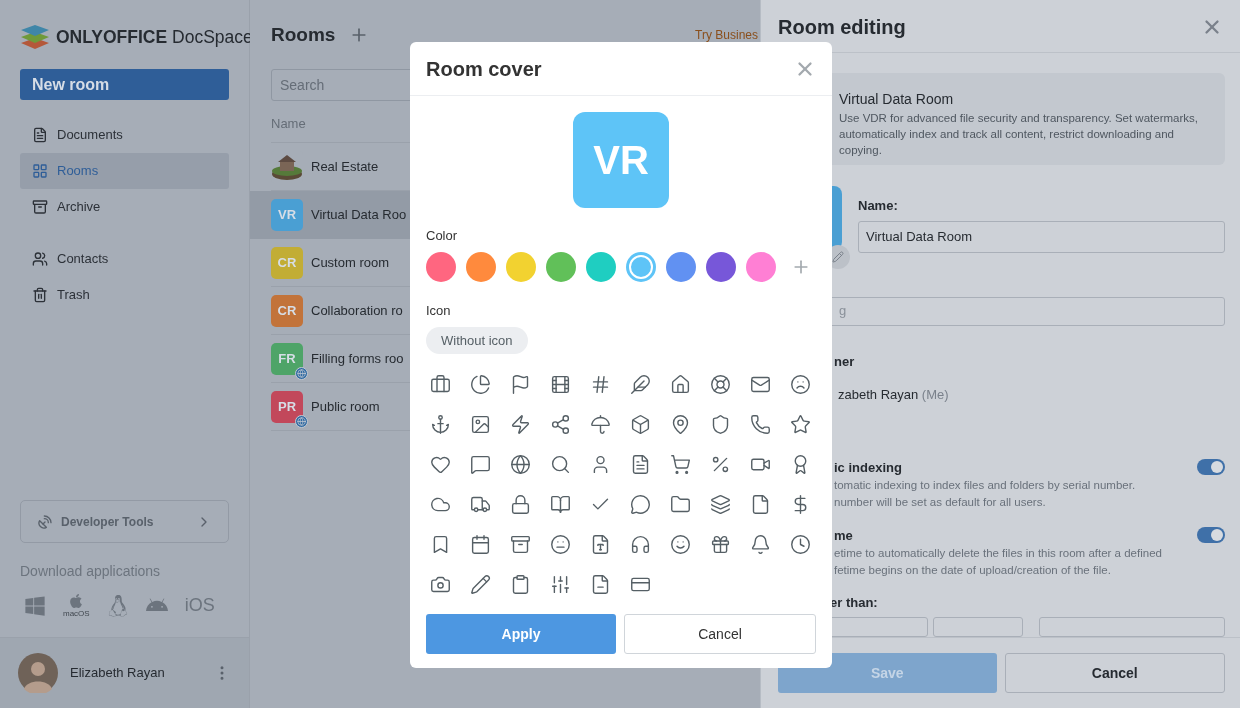 The image size is (1240, 708). What do you see at coordinates (484, 69) in the screenshot?
I see `dialog-title: Room cover` at bounding box center [484, 69].